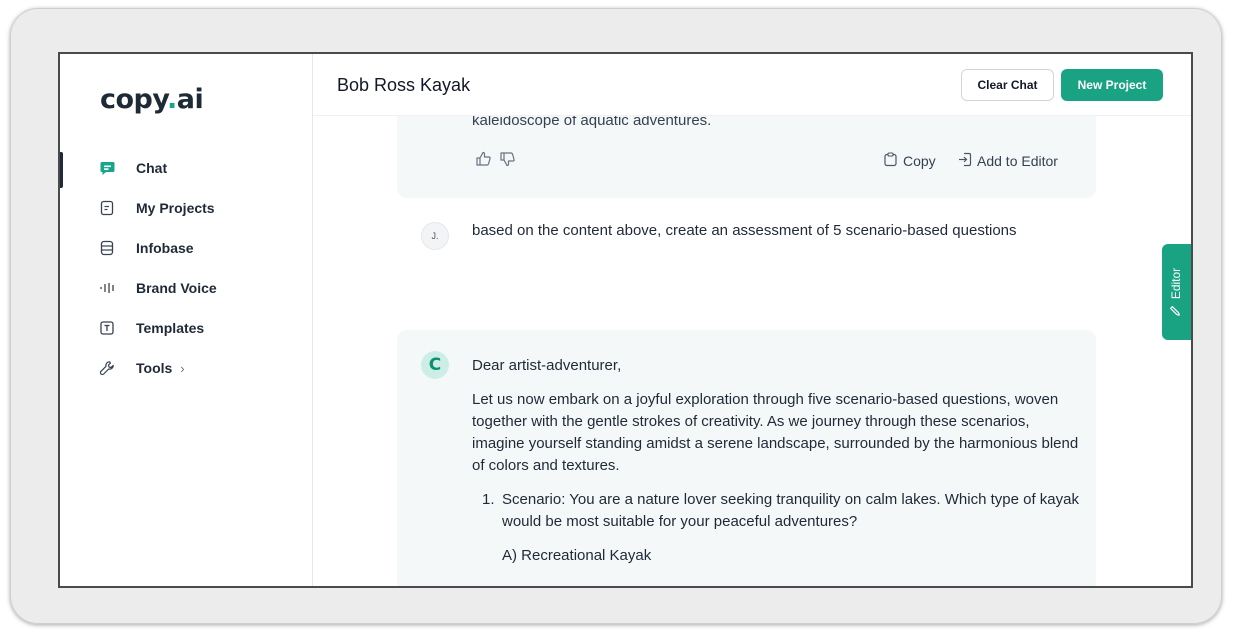  What do you see at coordinates (435, 365) in the screenshot?
I see `assistant-avatar: C` at bounding box center [435, 365].